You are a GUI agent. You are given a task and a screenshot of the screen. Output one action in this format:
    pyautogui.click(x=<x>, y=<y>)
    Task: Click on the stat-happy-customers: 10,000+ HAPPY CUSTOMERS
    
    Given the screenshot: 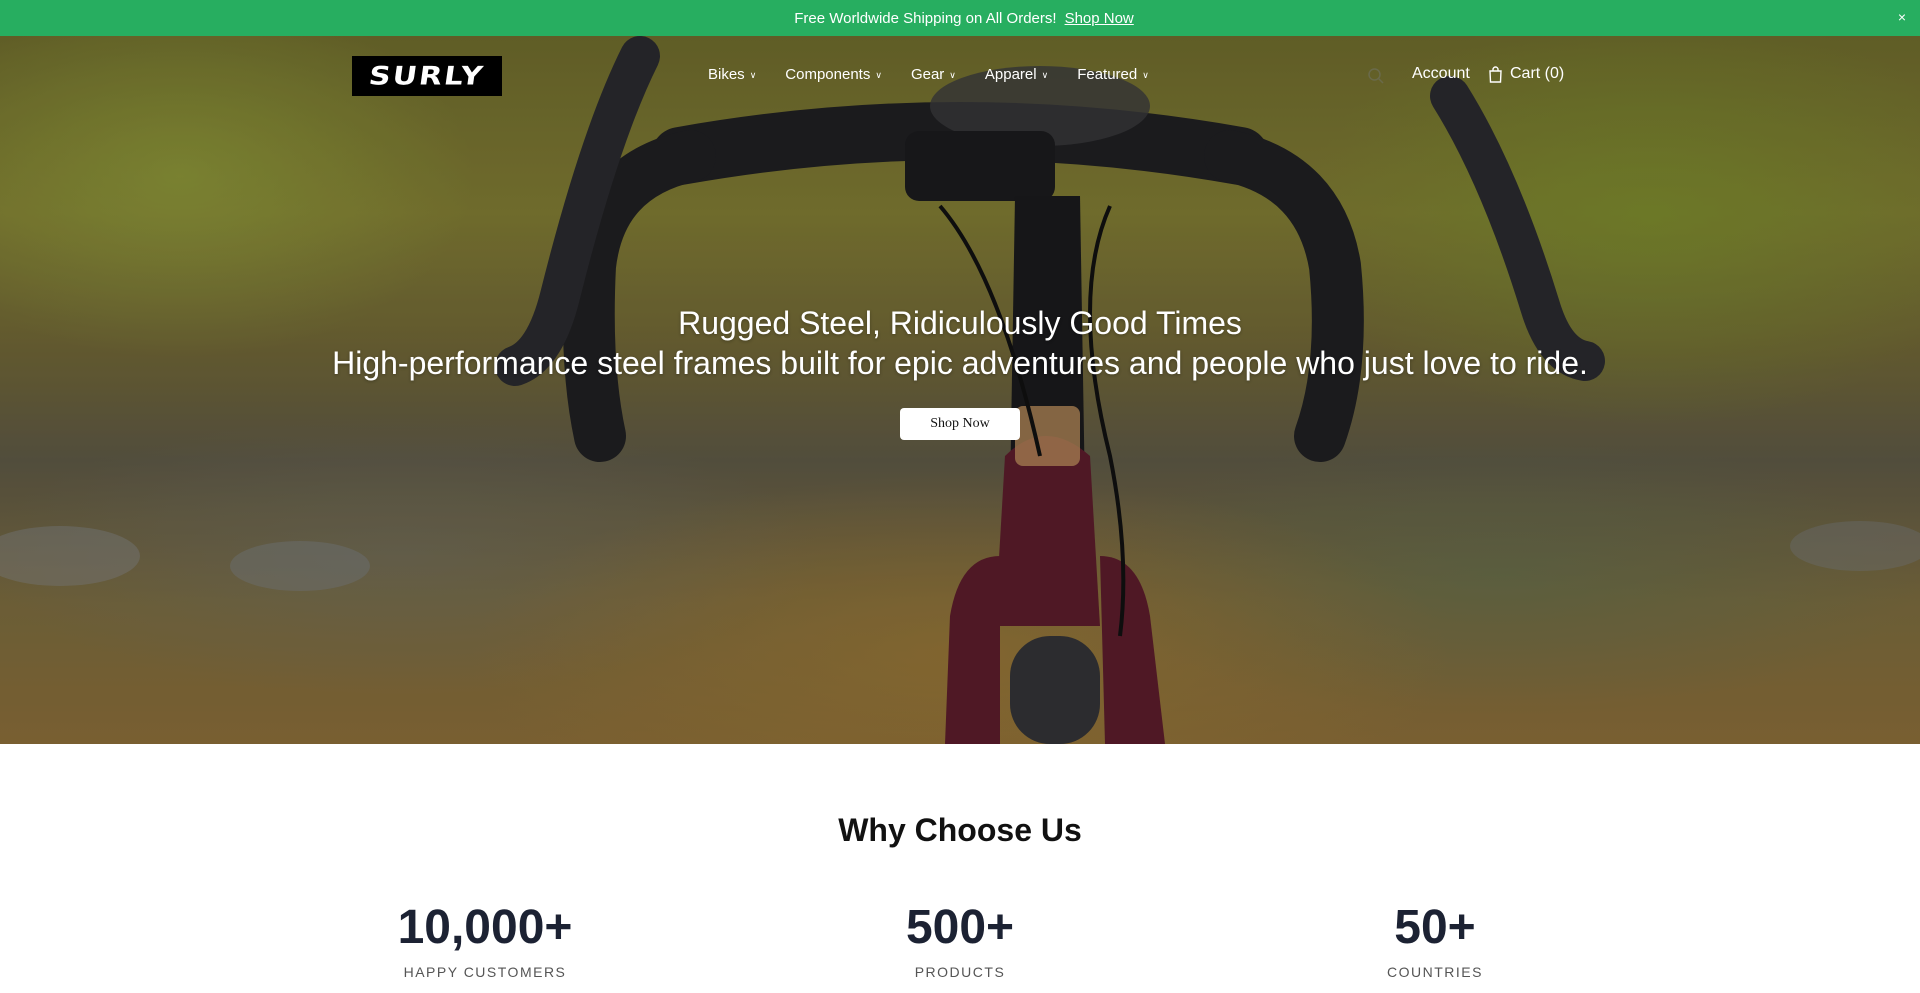 What is the action you would take?
    pyautogui.click(x=485, y=940)
    